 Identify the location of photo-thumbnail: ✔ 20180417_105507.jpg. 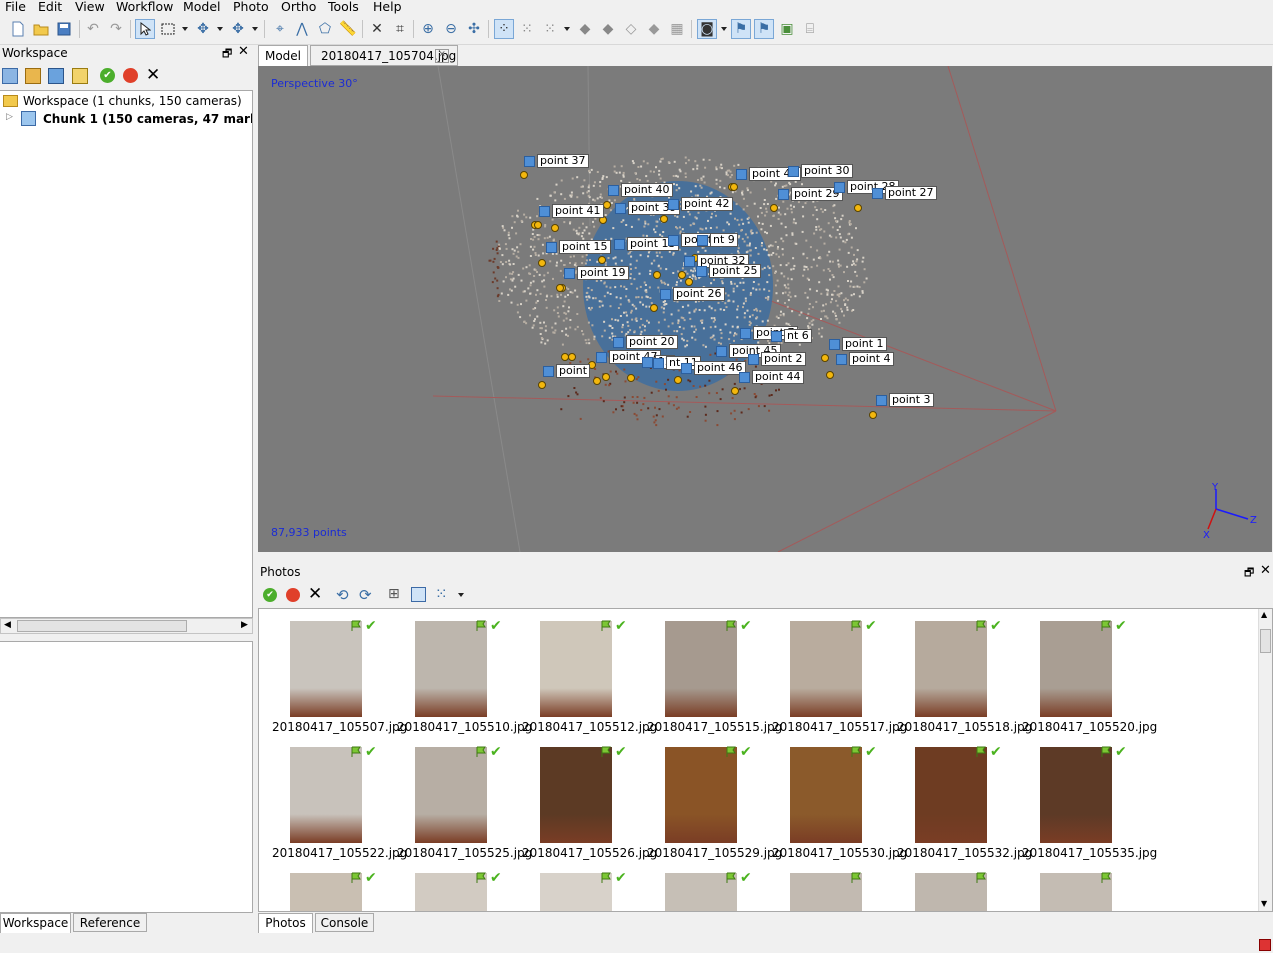
(339, 679).